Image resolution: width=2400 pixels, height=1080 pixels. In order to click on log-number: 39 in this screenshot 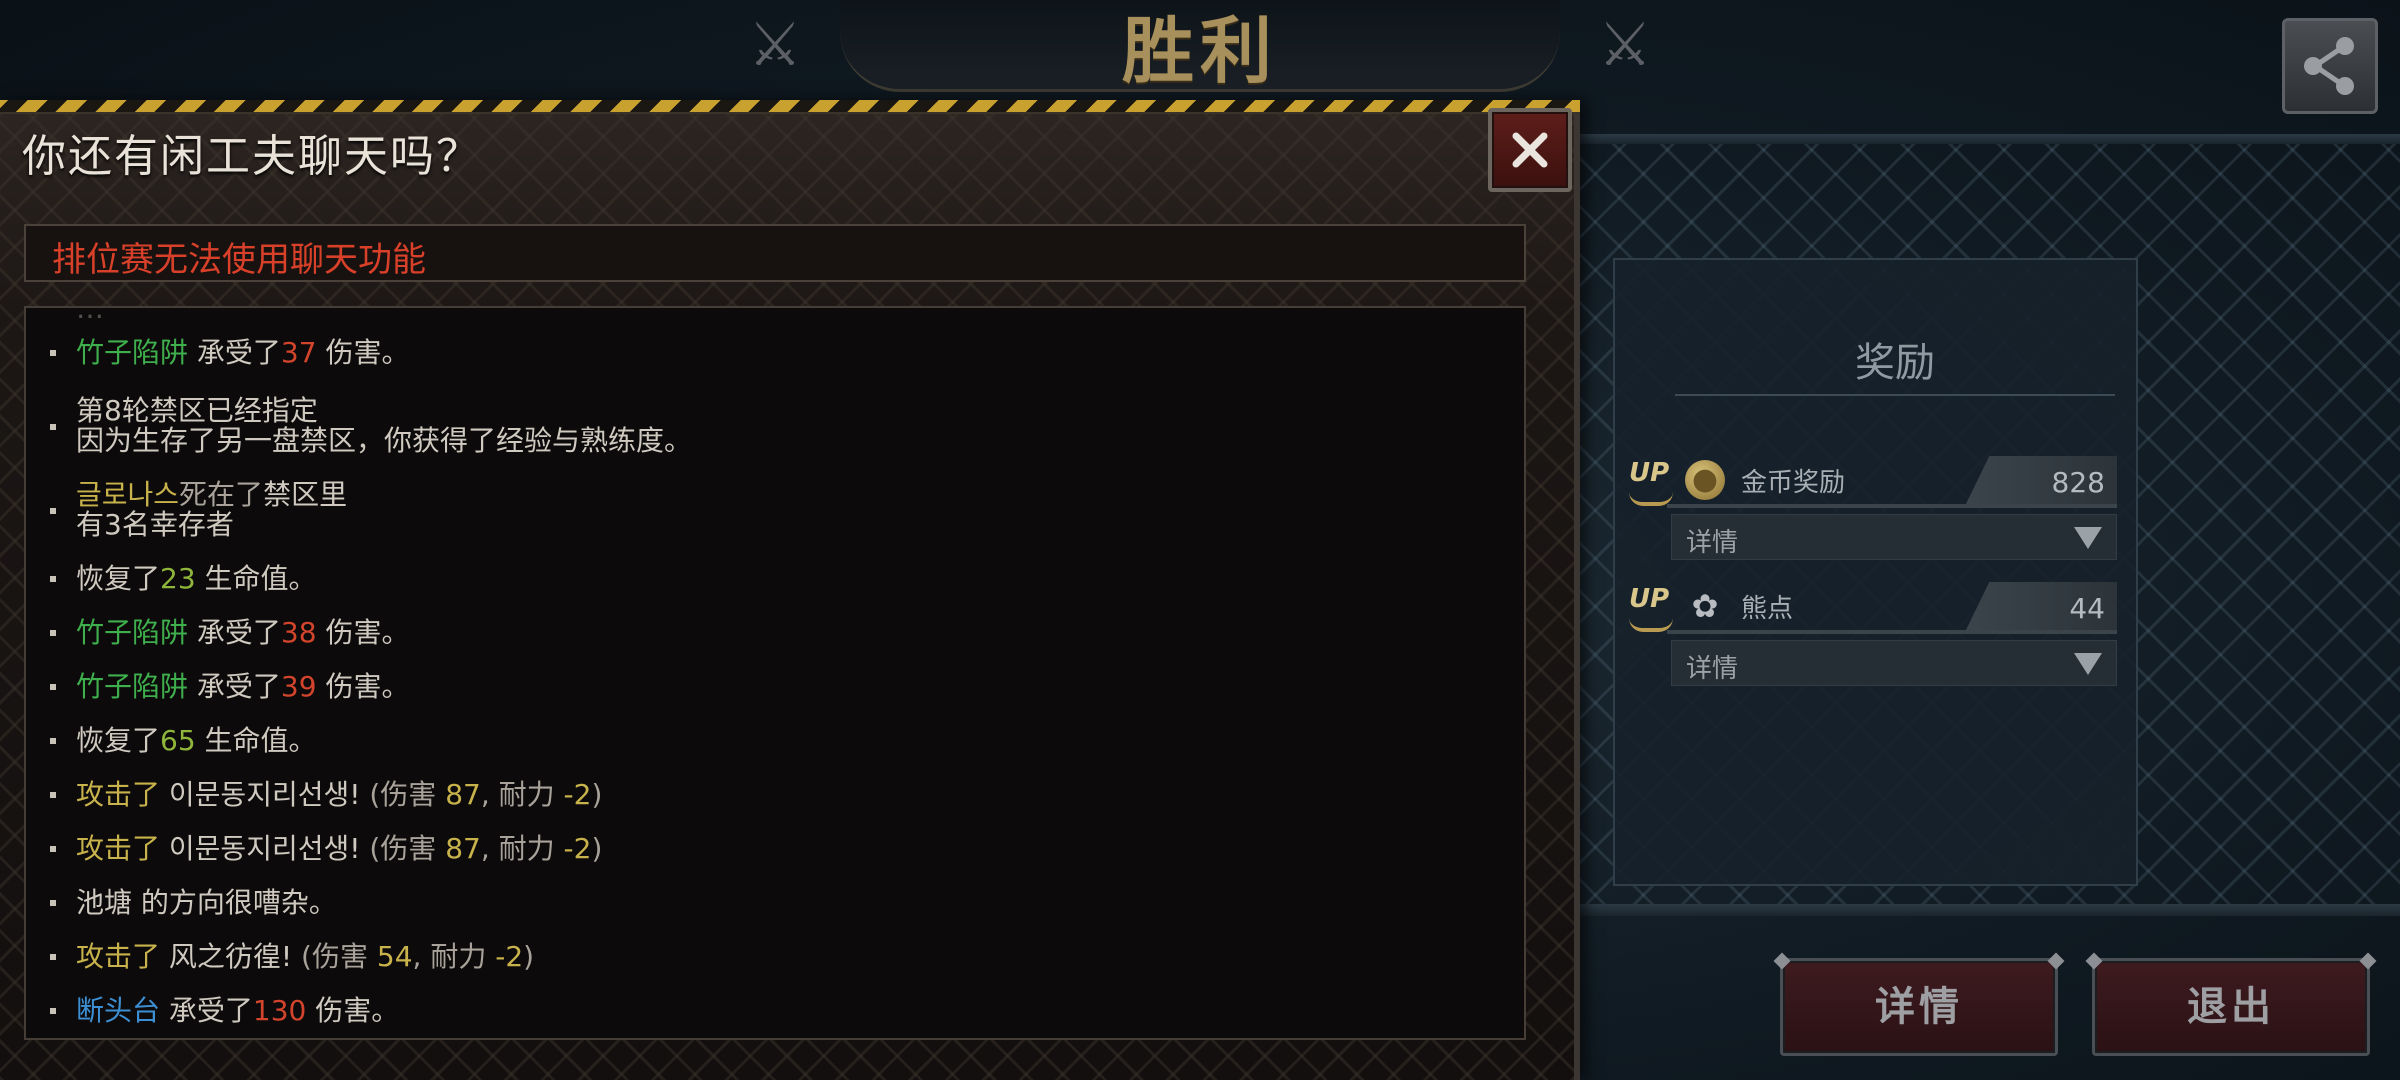, I will do `click(298, 686)`.